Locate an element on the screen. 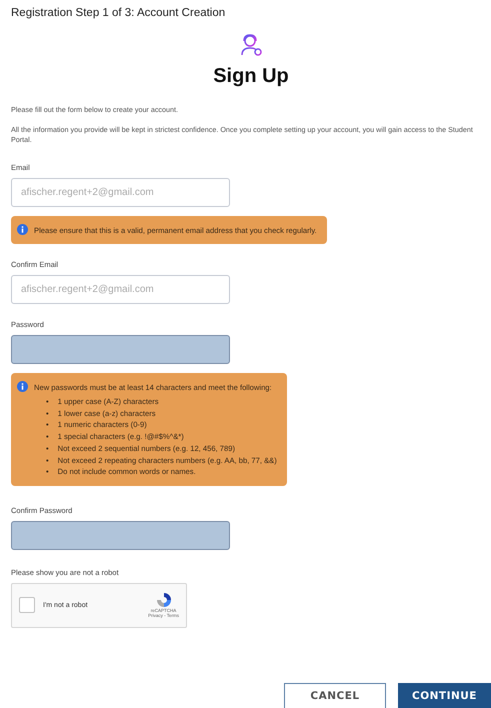 The width and height of the screenshot is (491, 708). recaptcha-icon is located at coordinates (164, 600).